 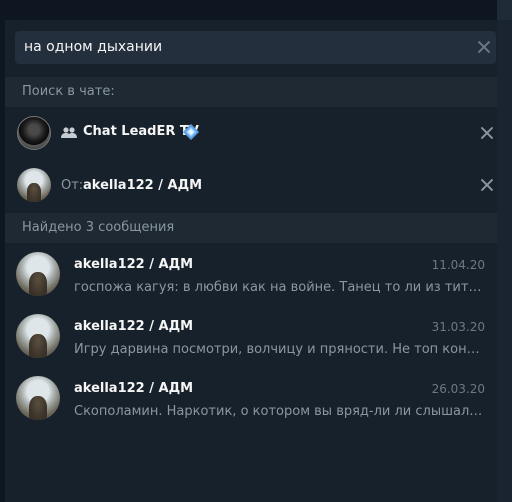 What do you see at coordinates (256, 10) in the screenshot?
I see `top-bar` at bounding box center [256, 10].